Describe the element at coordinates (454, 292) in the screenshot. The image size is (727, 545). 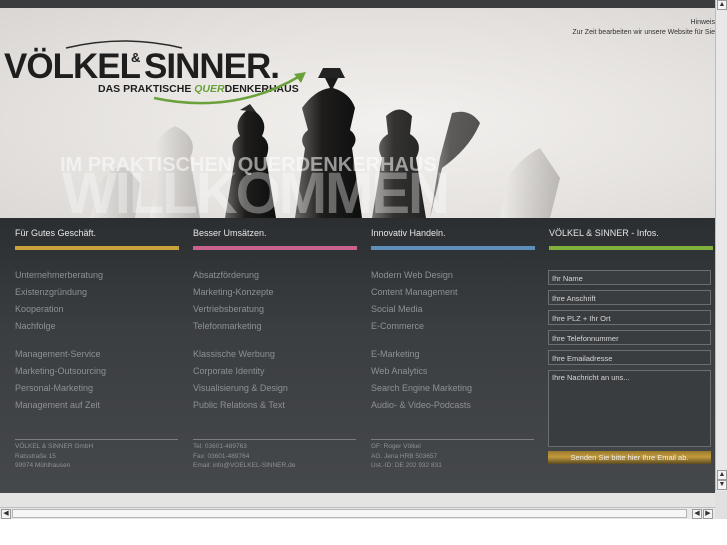
I see `link-content-management: Content Management` at that location.